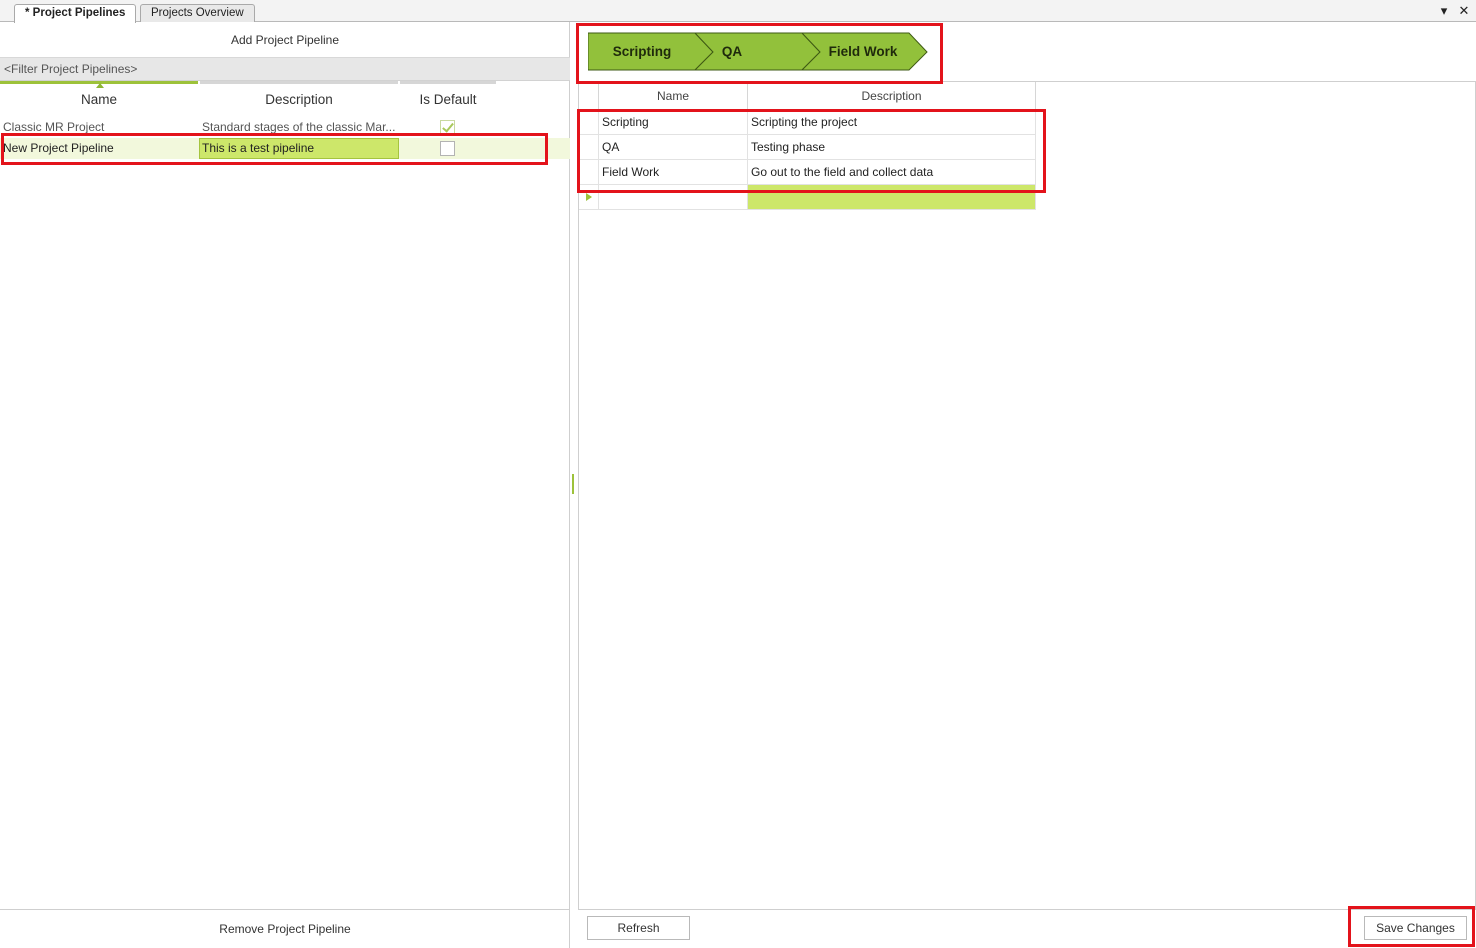 The image size is (1476, 948). I want to click on pipeline-description-editor: This is a test pipeline, so click(299, 148).